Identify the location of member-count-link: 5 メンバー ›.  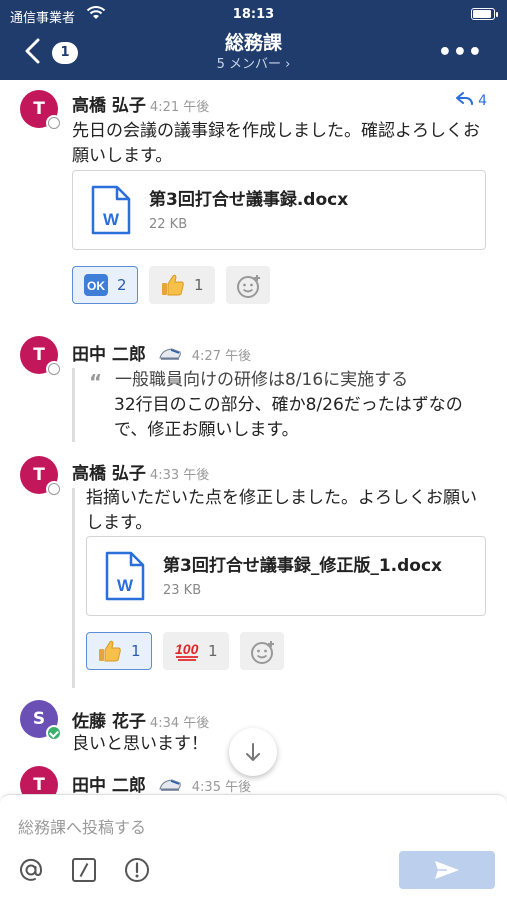
(253, 62).